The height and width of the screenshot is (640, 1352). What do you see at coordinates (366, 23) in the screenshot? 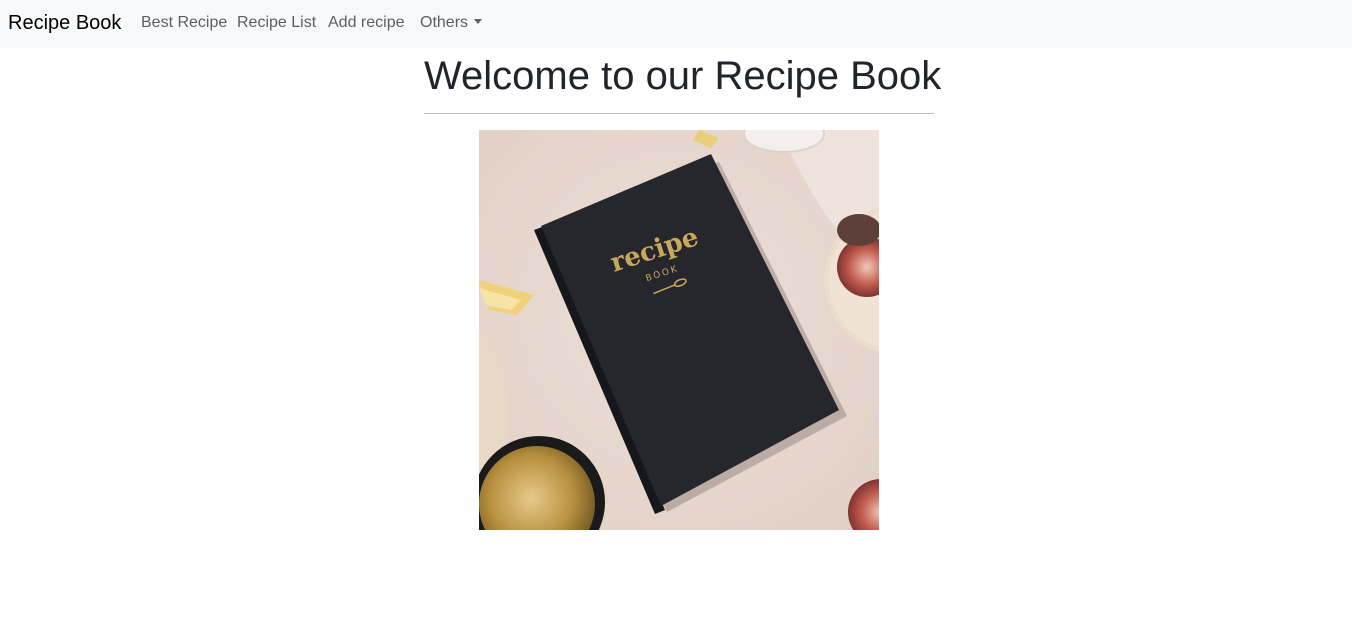
I see `nav-link-add-recipe: Add recipe` at bounding box center [366, 23].